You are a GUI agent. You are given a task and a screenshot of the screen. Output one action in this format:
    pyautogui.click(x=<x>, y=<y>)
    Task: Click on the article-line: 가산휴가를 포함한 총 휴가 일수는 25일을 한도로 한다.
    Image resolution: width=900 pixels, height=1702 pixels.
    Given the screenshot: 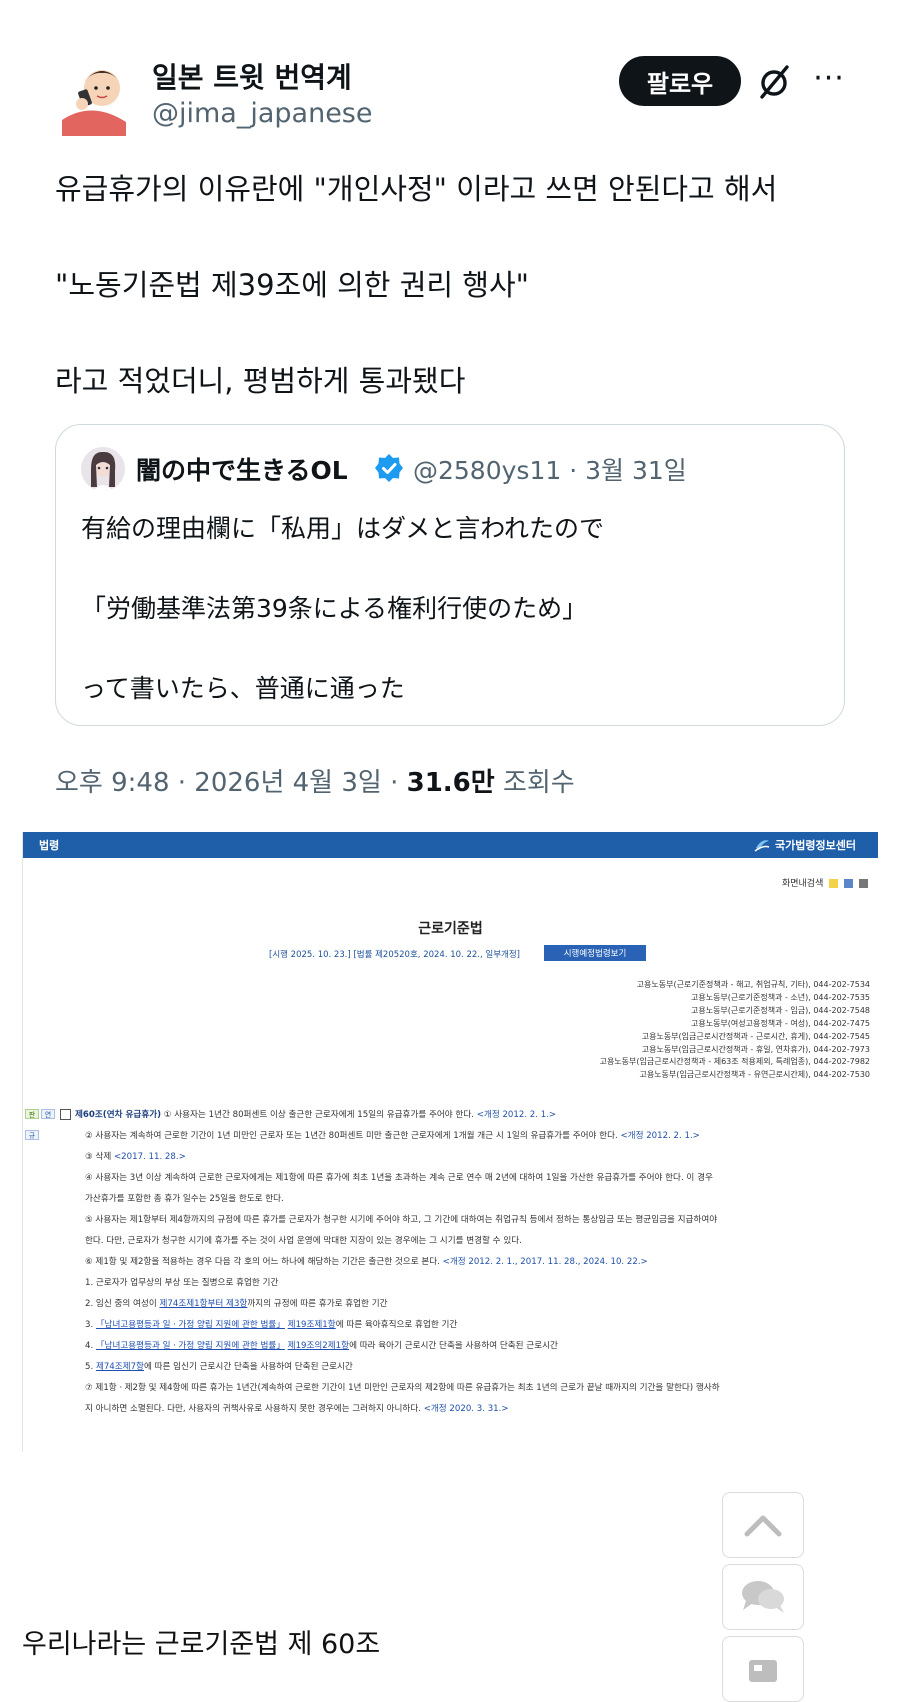 What is the action you would take?
    pyautogui.click(x=184, y=1199)
    